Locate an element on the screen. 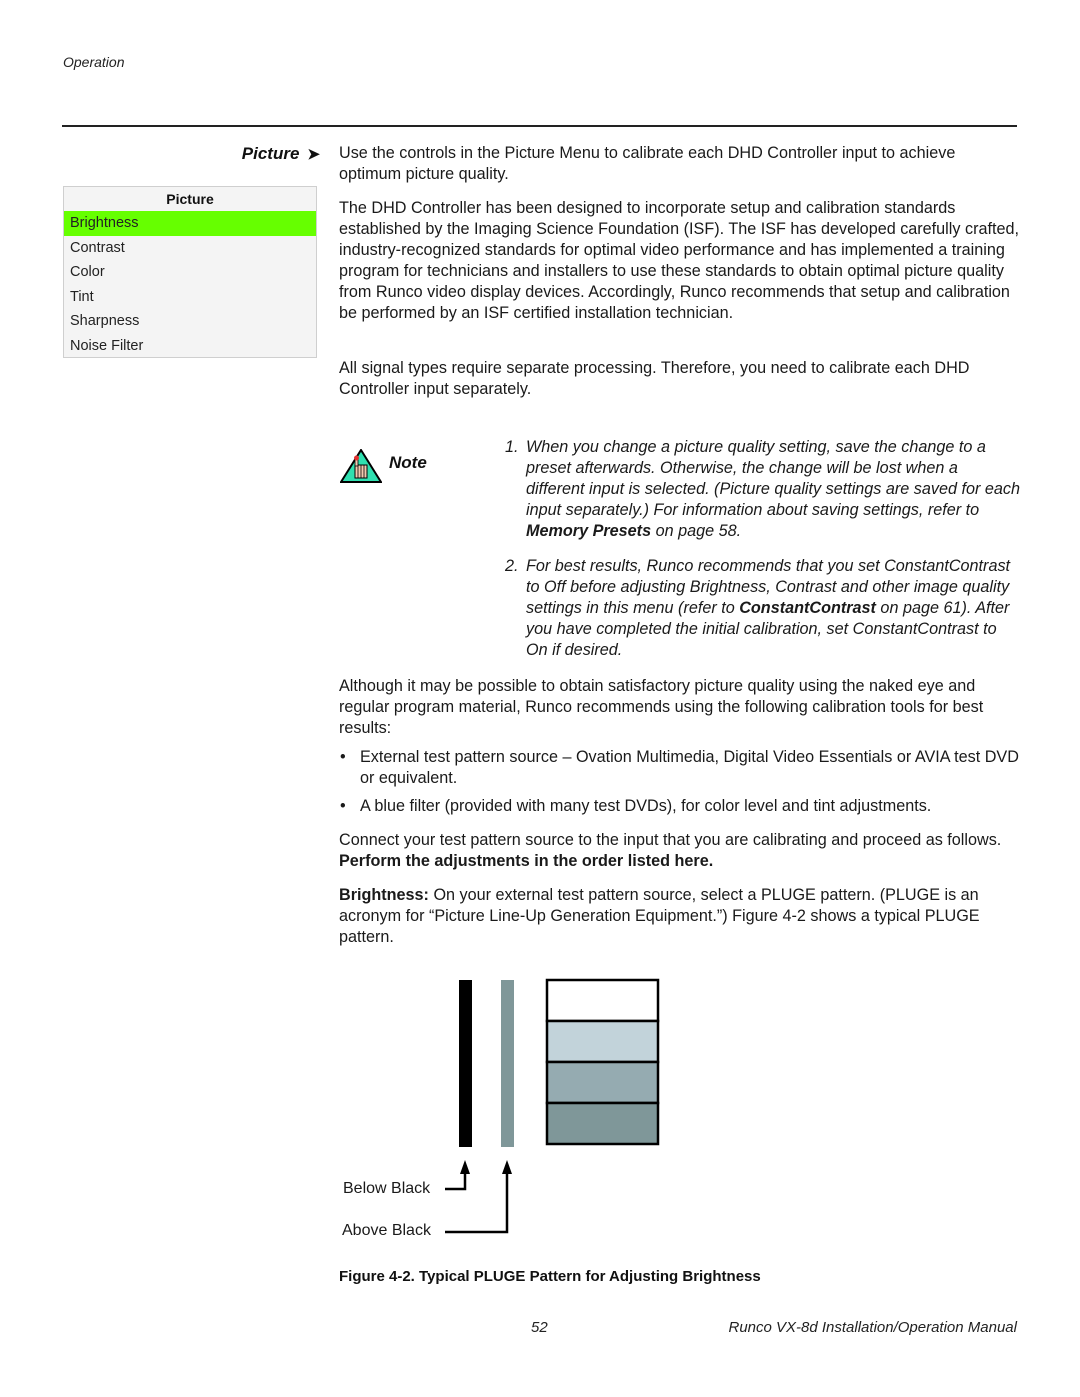 The width and height of the screenshot is (1080, 1397). menu-item-color: Color is located at coordinates (190, 272).